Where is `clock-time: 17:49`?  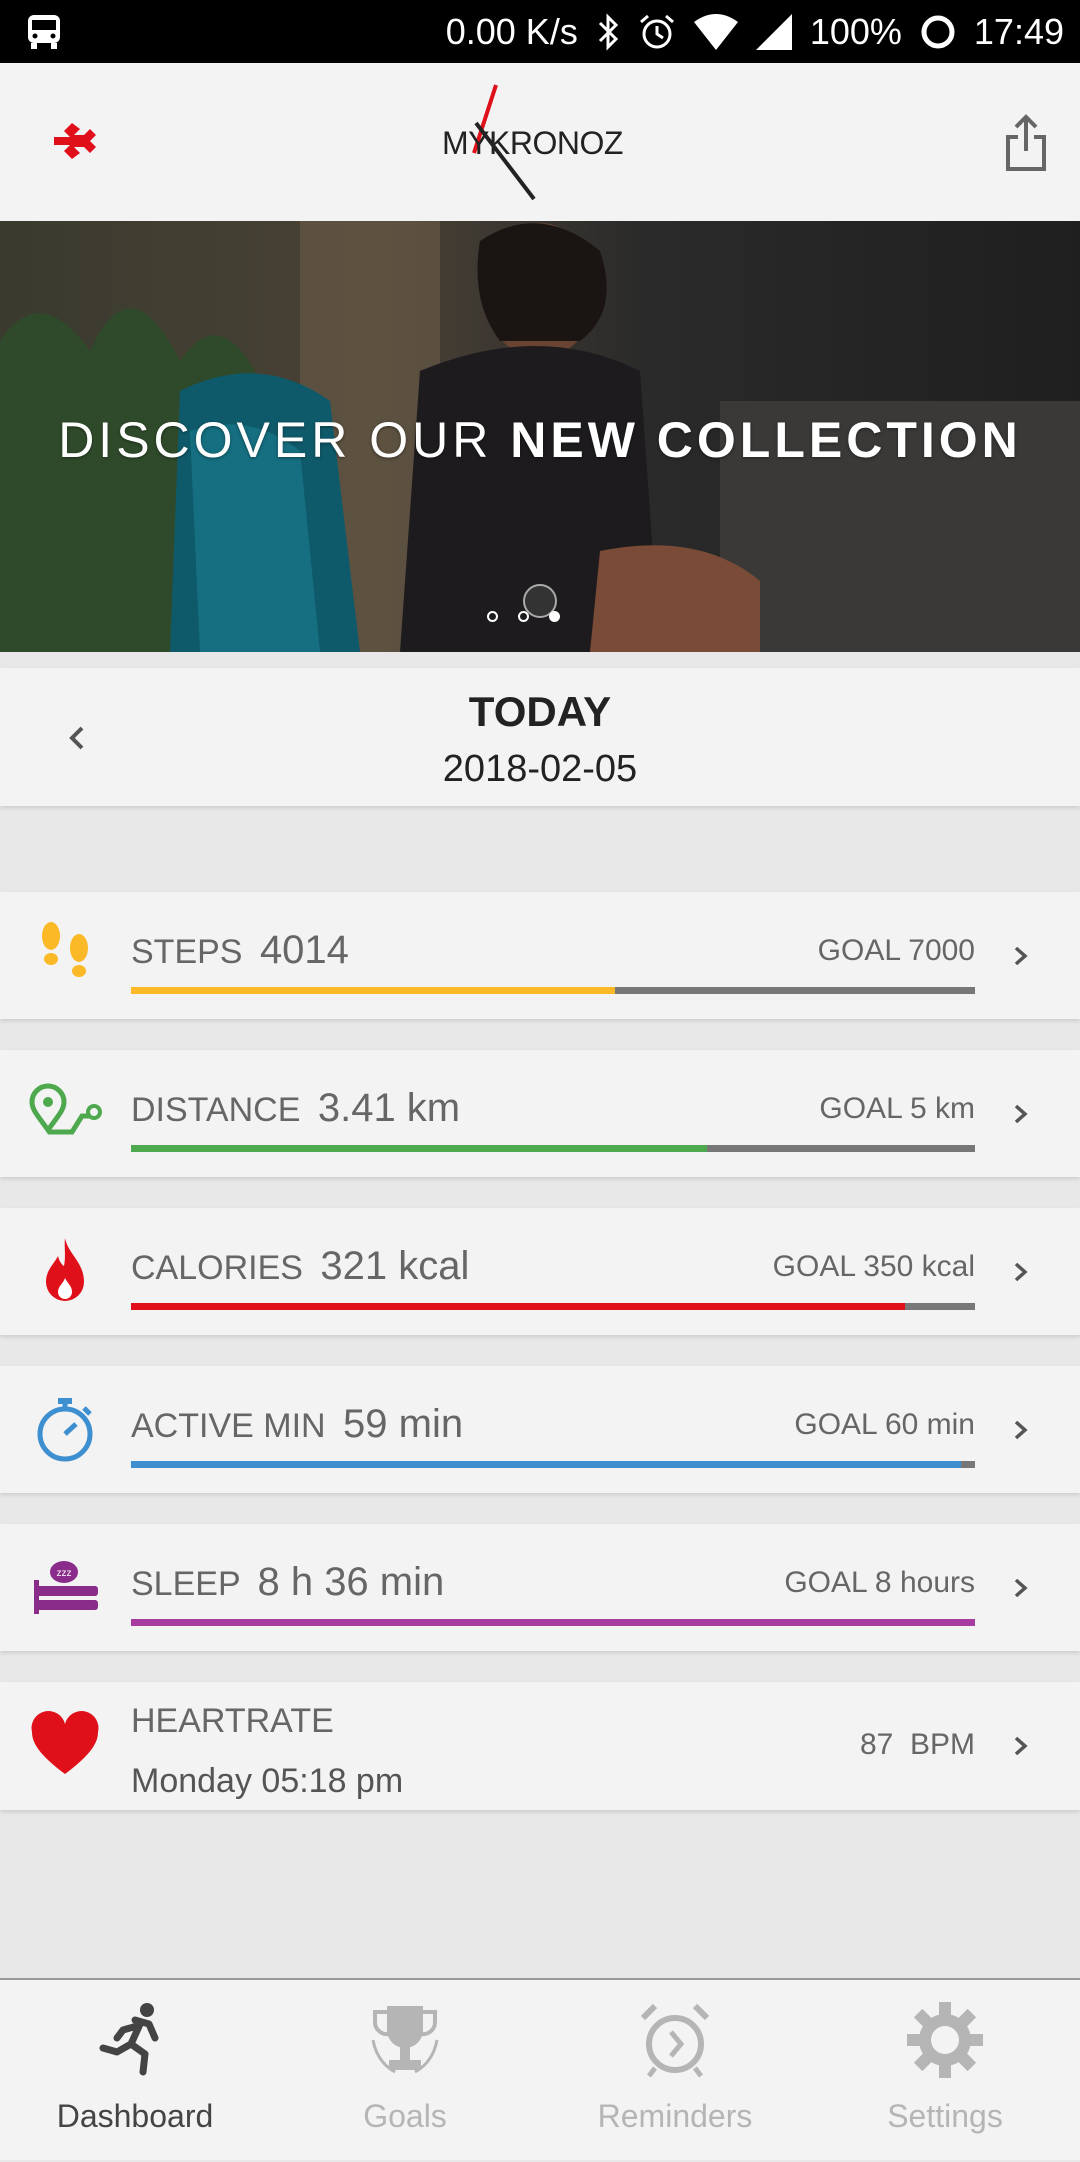 clock-time: 17:49 is located at coordinates (1018, 31).